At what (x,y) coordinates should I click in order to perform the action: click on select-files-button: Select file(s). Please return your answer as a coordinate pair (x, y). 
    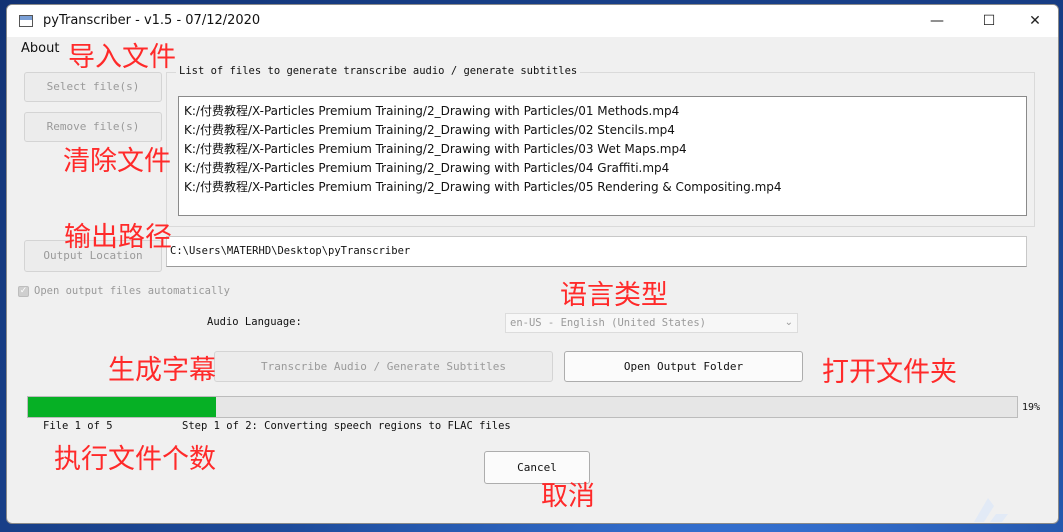
    Looking at the image, I should click on (93, 87).